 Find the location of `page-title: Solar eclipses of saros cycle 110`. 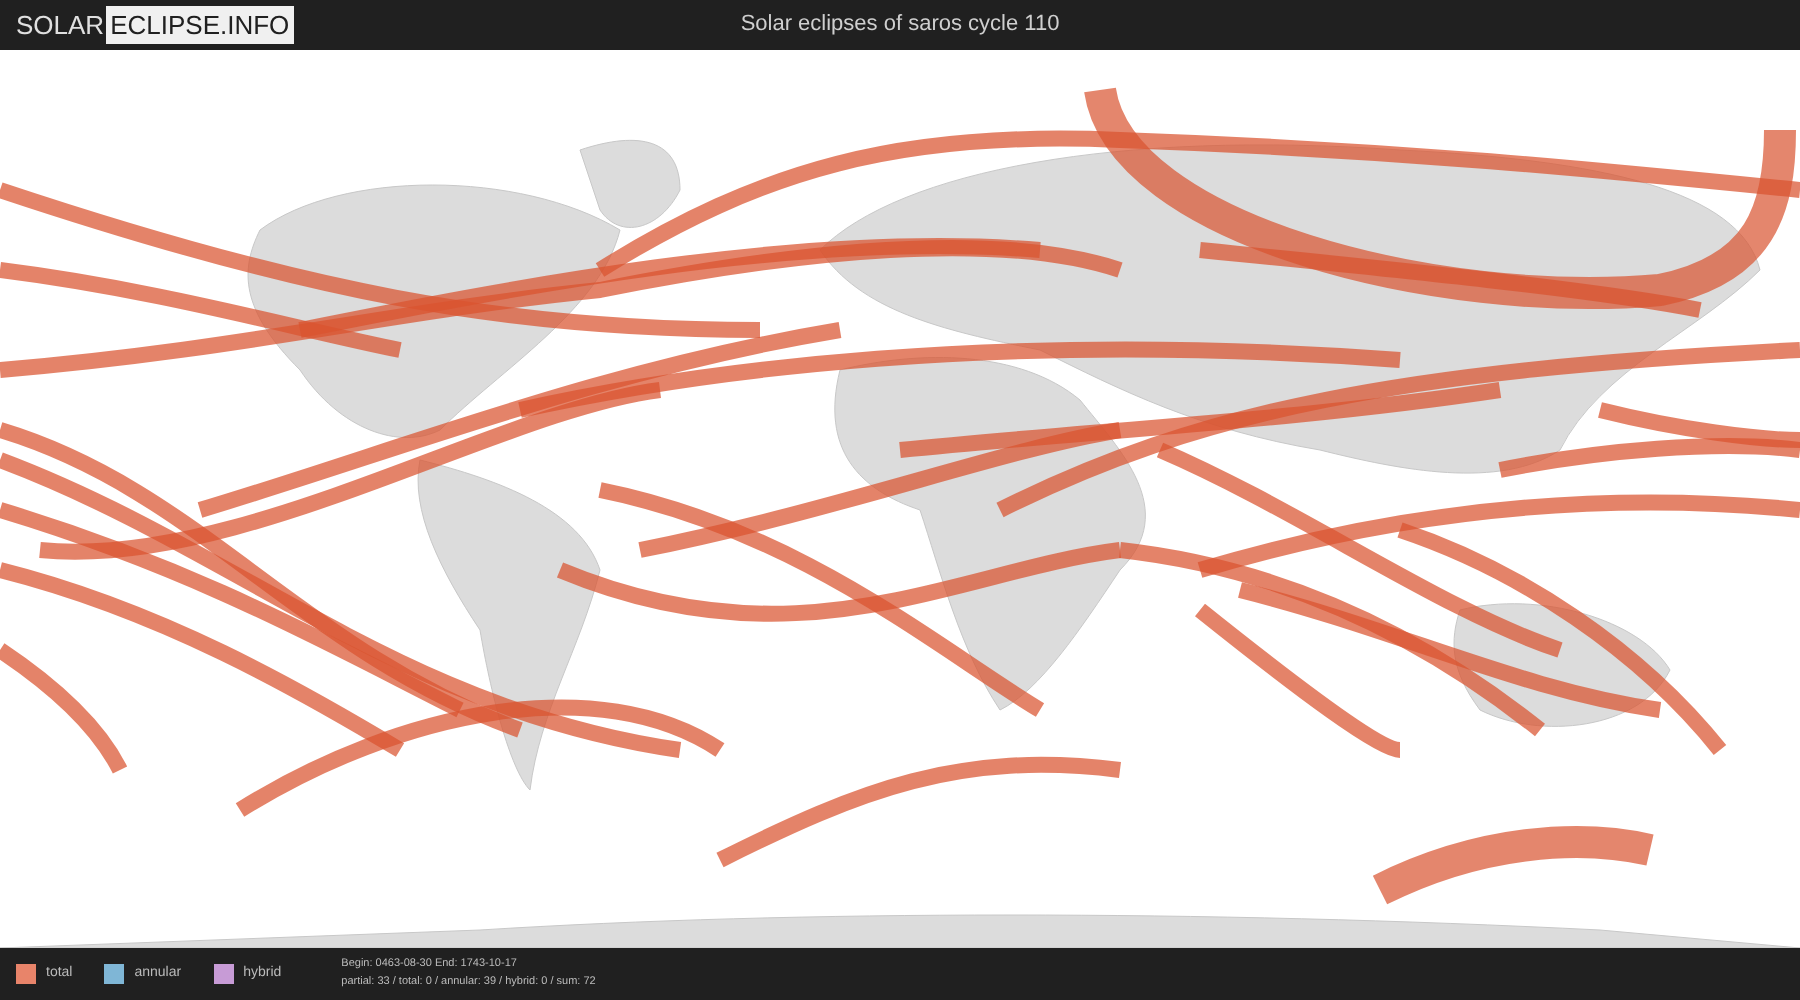

page-title: Solar eclipses of saros cycle 110 is located at coordinates (900, 25).